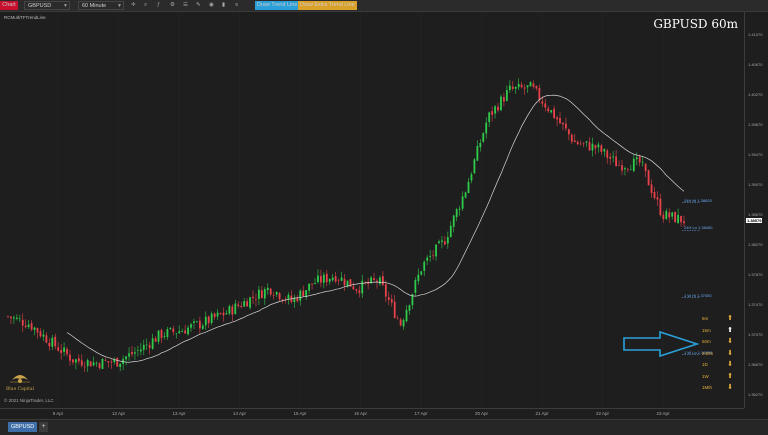 This screenshot has height=435, width=768. What do you see at coordinates (236, 5) in the screenshot?
I see `chart-style-icon: ≡` at bounding box center [236, 5].